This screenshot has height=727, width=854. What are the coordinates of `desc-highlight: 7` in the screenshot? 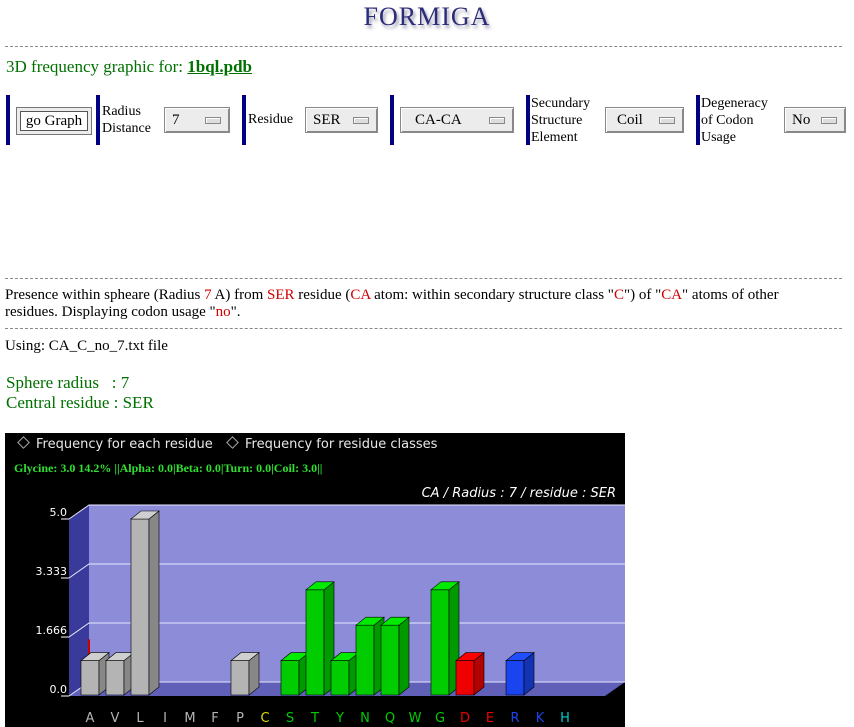 It's located at (208, 295).